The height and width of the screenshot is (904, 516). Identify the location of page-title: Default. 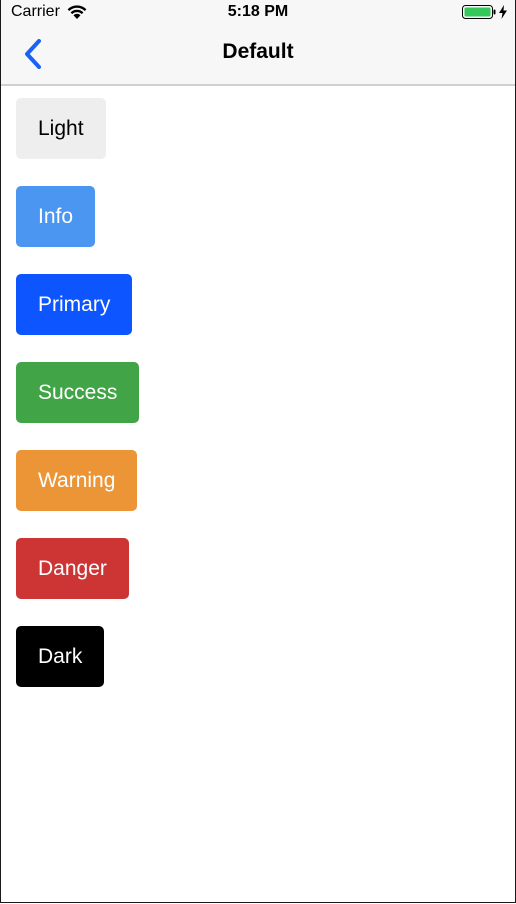
(258, 51).